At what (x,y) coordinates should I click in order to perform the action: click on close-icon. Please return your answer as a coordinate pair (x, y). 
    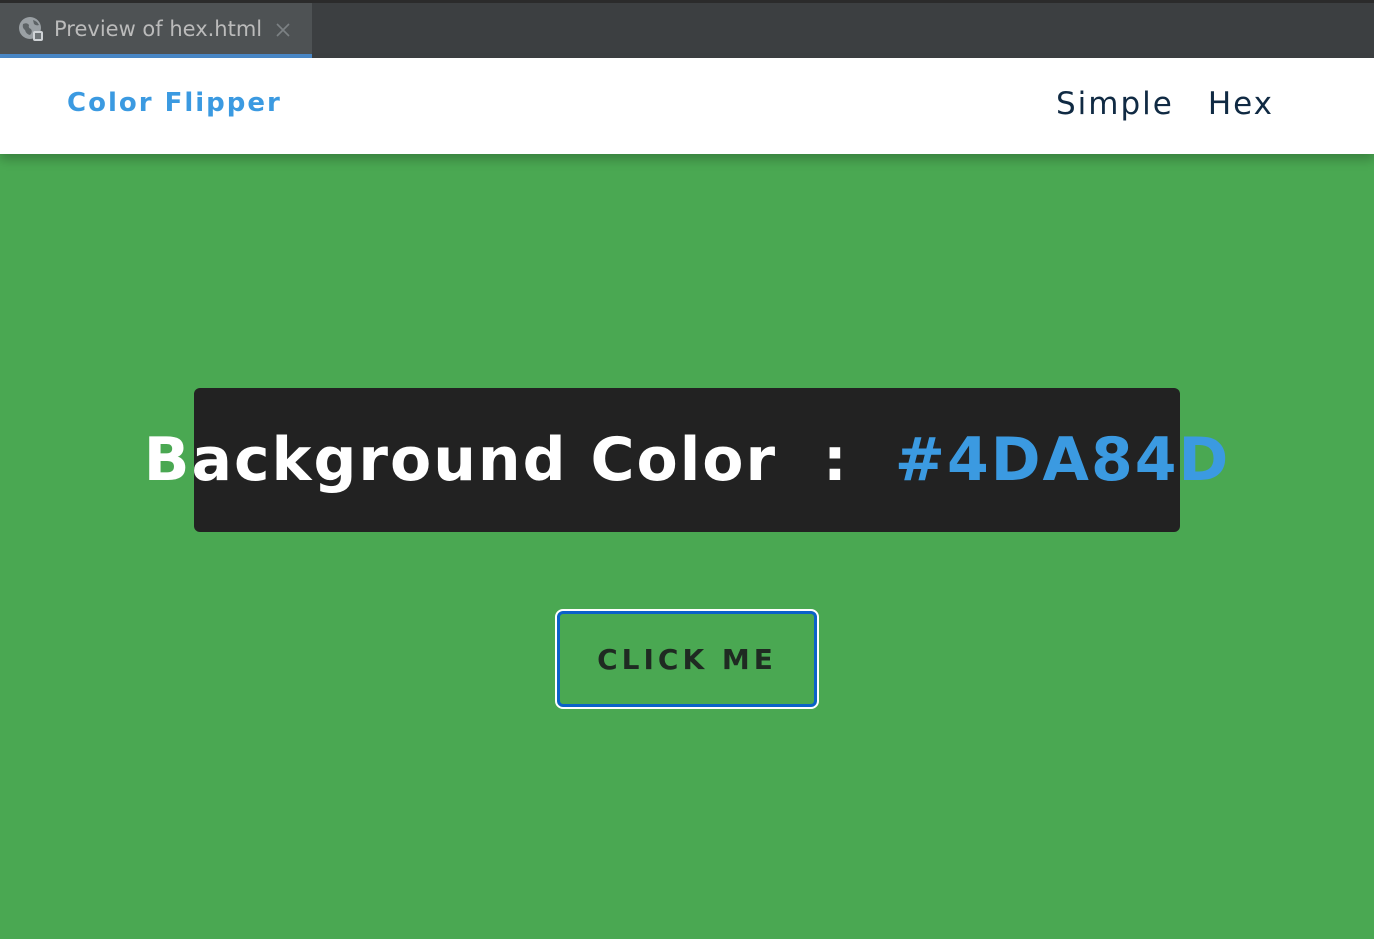
    Looking at the image, I should click on (283, 29).